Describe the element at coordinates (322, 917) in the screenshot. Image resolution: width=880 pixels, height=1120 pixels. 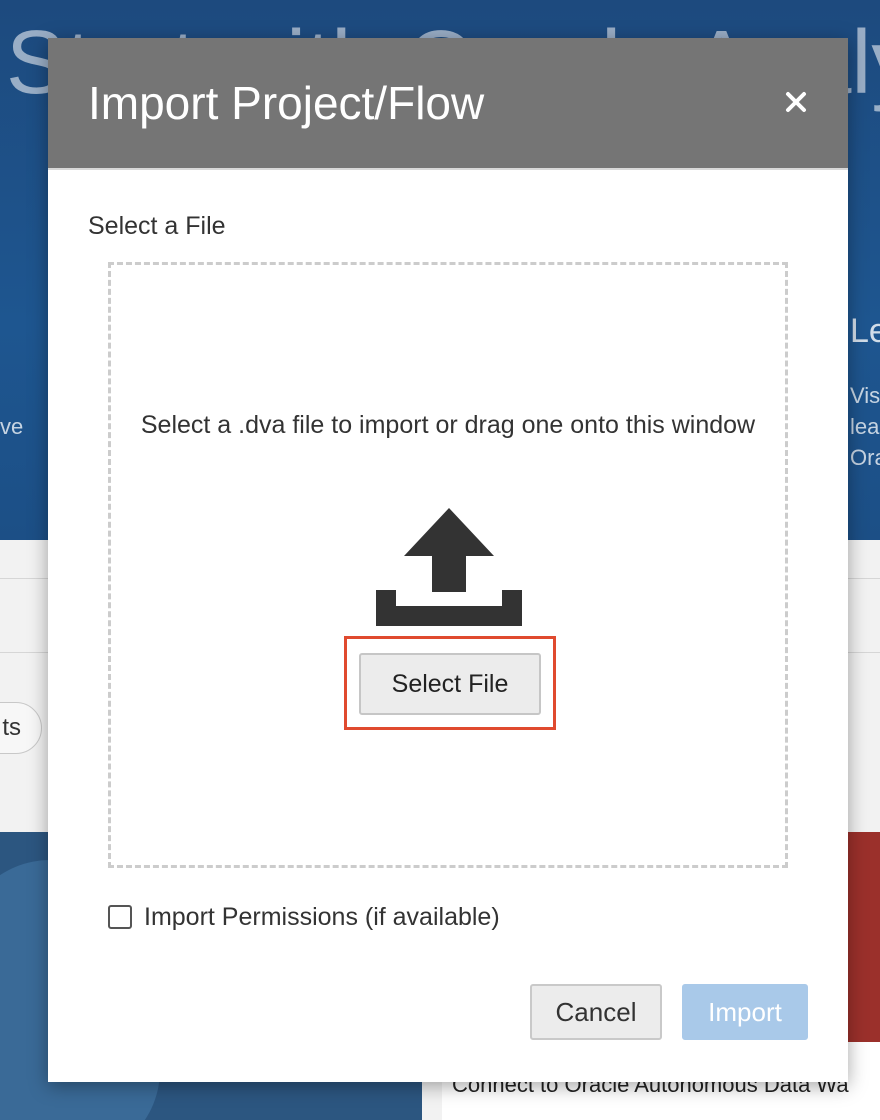
I see `import-permissions-label: Import Permissions (if available)` at that location.